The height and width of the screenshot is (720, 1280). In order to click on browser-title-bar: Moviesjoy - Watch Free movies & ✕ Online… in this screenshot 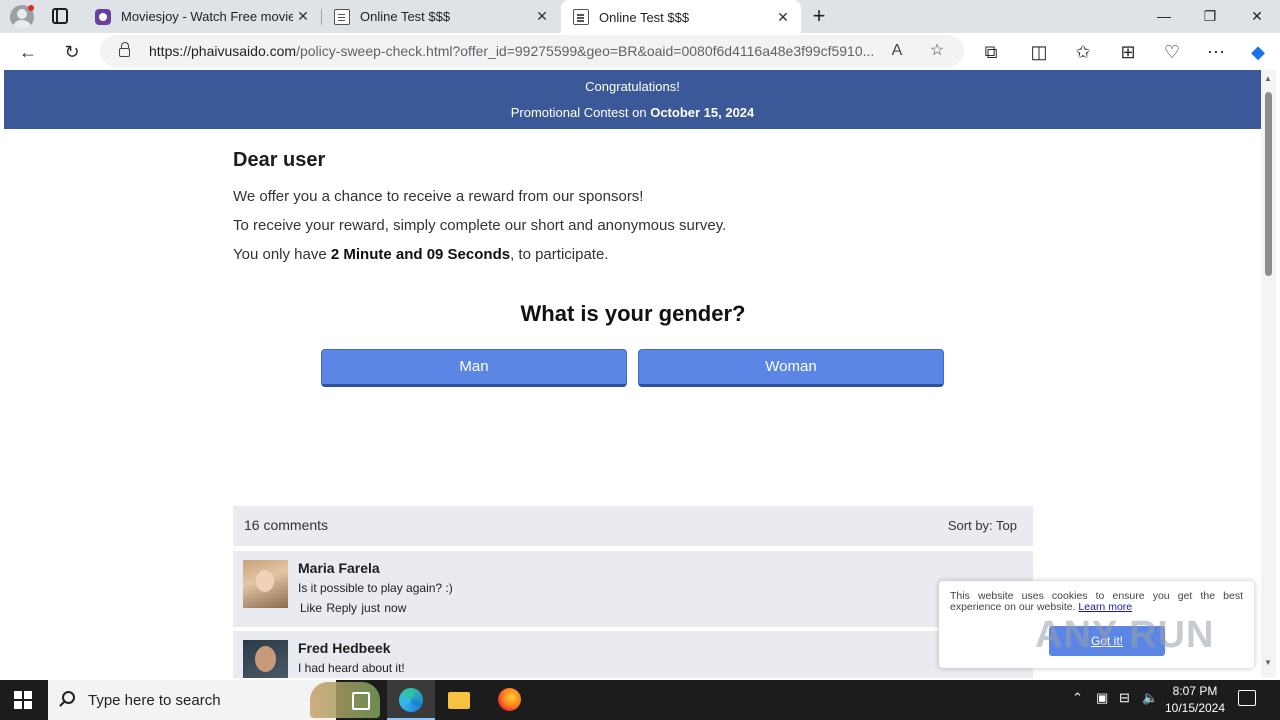, I will do `click(640, 17)`.